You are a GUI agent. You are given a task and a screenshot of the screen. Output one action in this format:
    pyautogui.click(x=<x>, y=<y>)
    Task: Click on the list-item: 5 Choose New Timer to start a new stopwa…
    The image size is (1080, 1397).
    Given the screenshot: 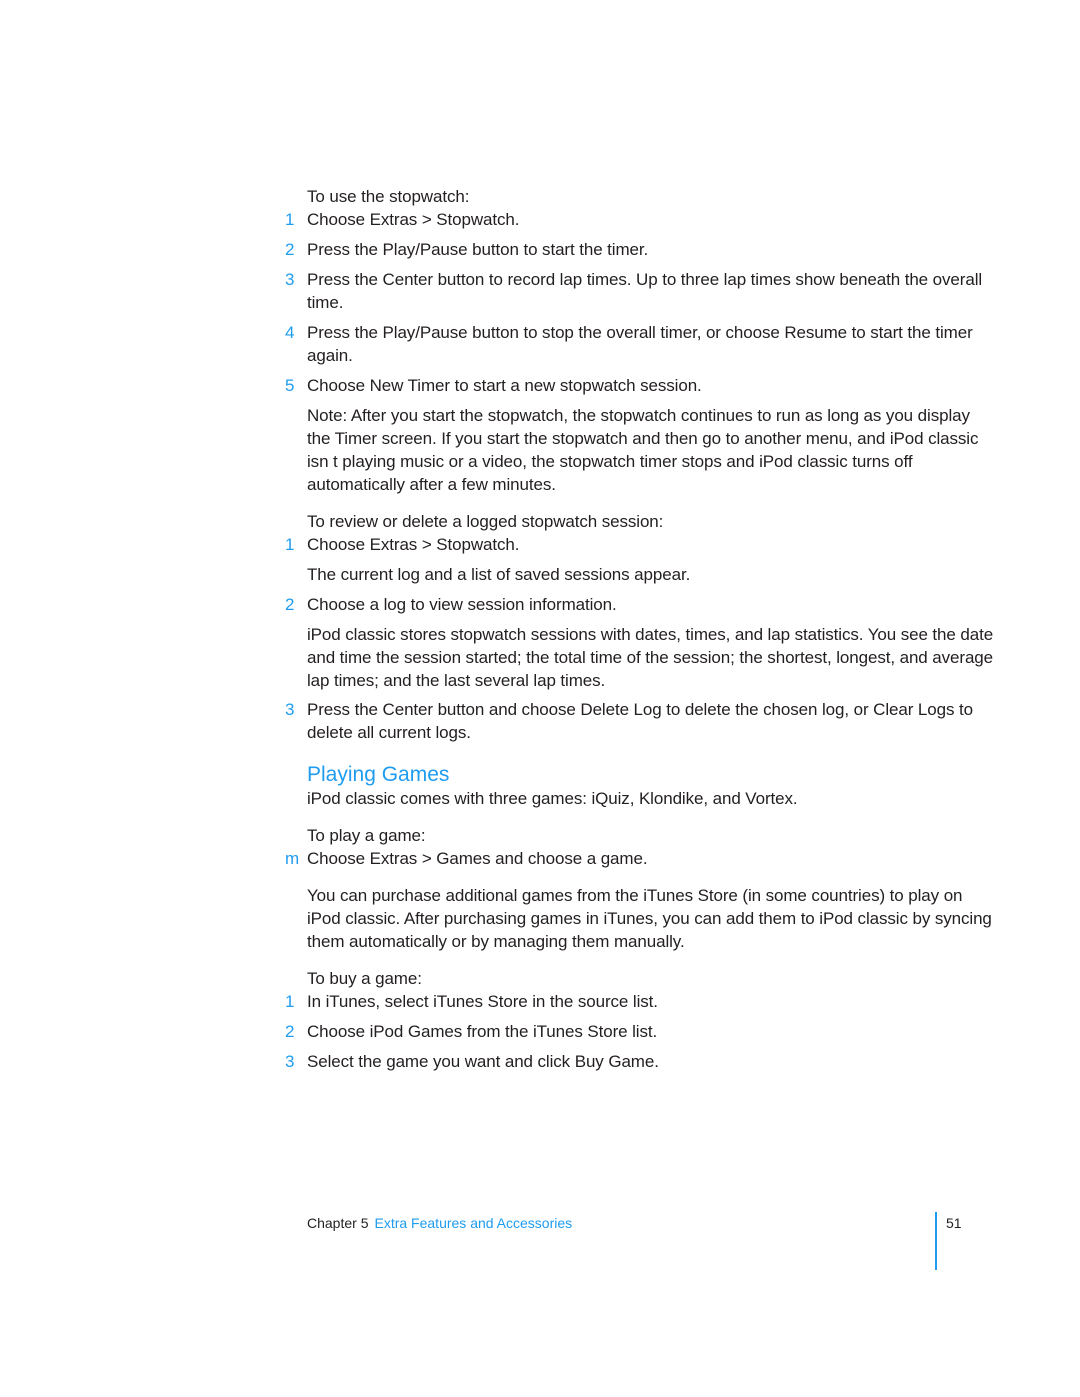 What is the action you would take?
    pyautogui.click(x=641, y=385)
    